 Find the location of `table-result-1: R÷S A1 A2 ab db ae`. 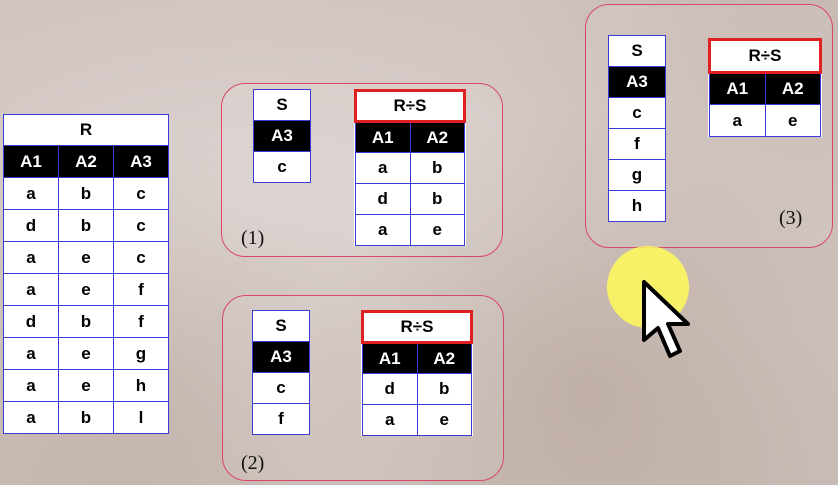

table-result-1: R÷S A1 A2 ab db ae is located at coordinates (410, 167).